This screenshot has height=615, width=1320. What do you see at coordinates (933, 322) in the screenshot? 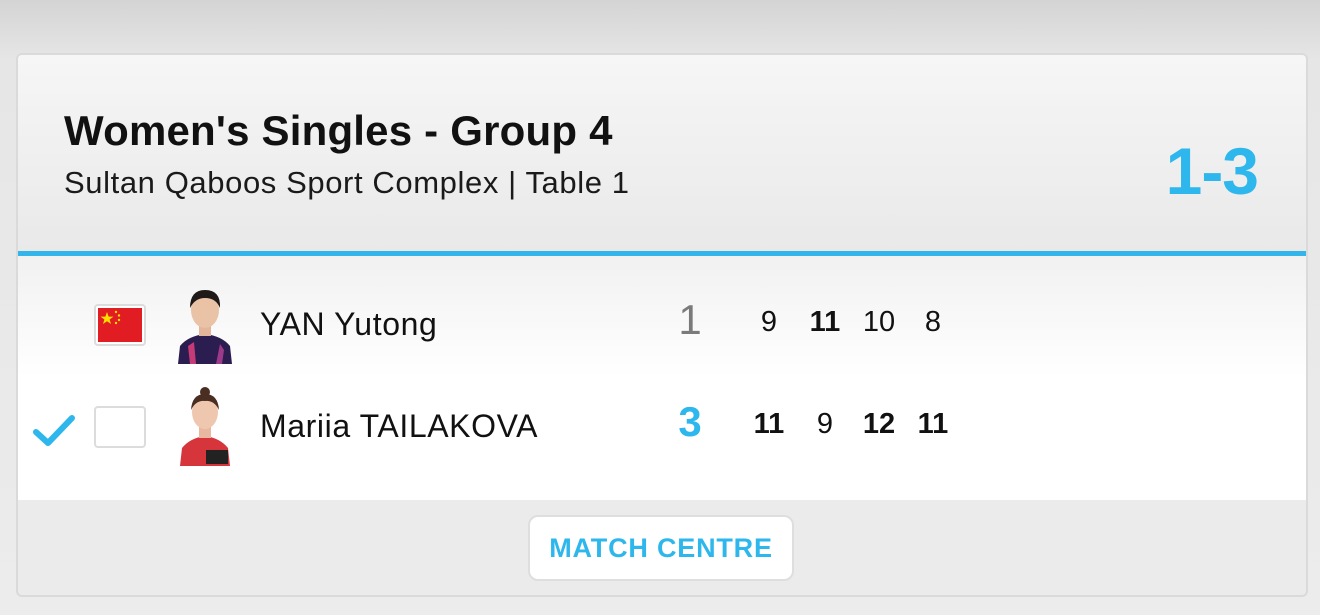
I see `set-score: 8` at bounding box center [933, 322].